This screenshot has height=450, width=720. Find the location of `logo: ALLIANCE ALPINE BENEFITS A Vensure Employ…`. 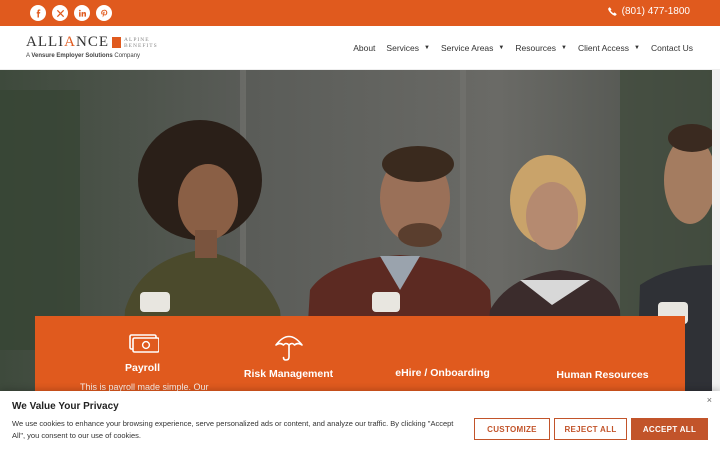

logo: ALLIANCE ALPINE BENEFITS A Vensure Employ… is located at coordinates (92, 46).